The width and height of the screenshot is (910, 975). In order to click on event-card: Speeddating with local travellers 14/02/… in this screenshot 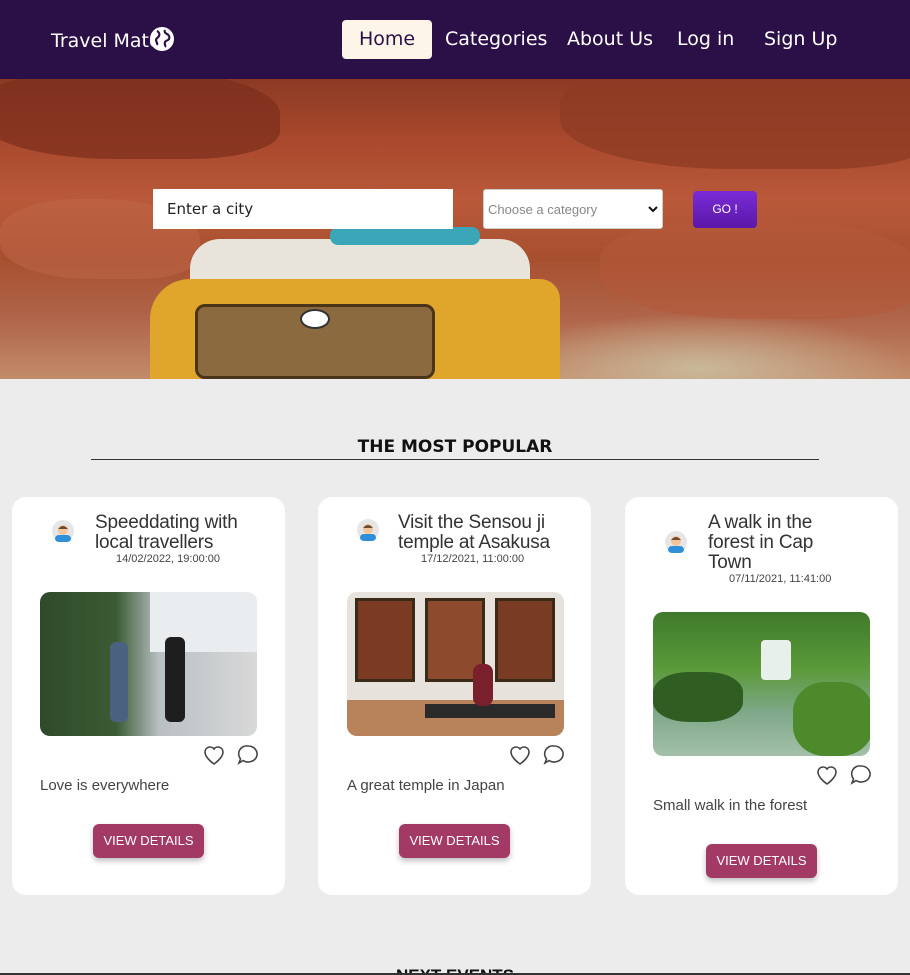, I will do `click(148, 696)`.